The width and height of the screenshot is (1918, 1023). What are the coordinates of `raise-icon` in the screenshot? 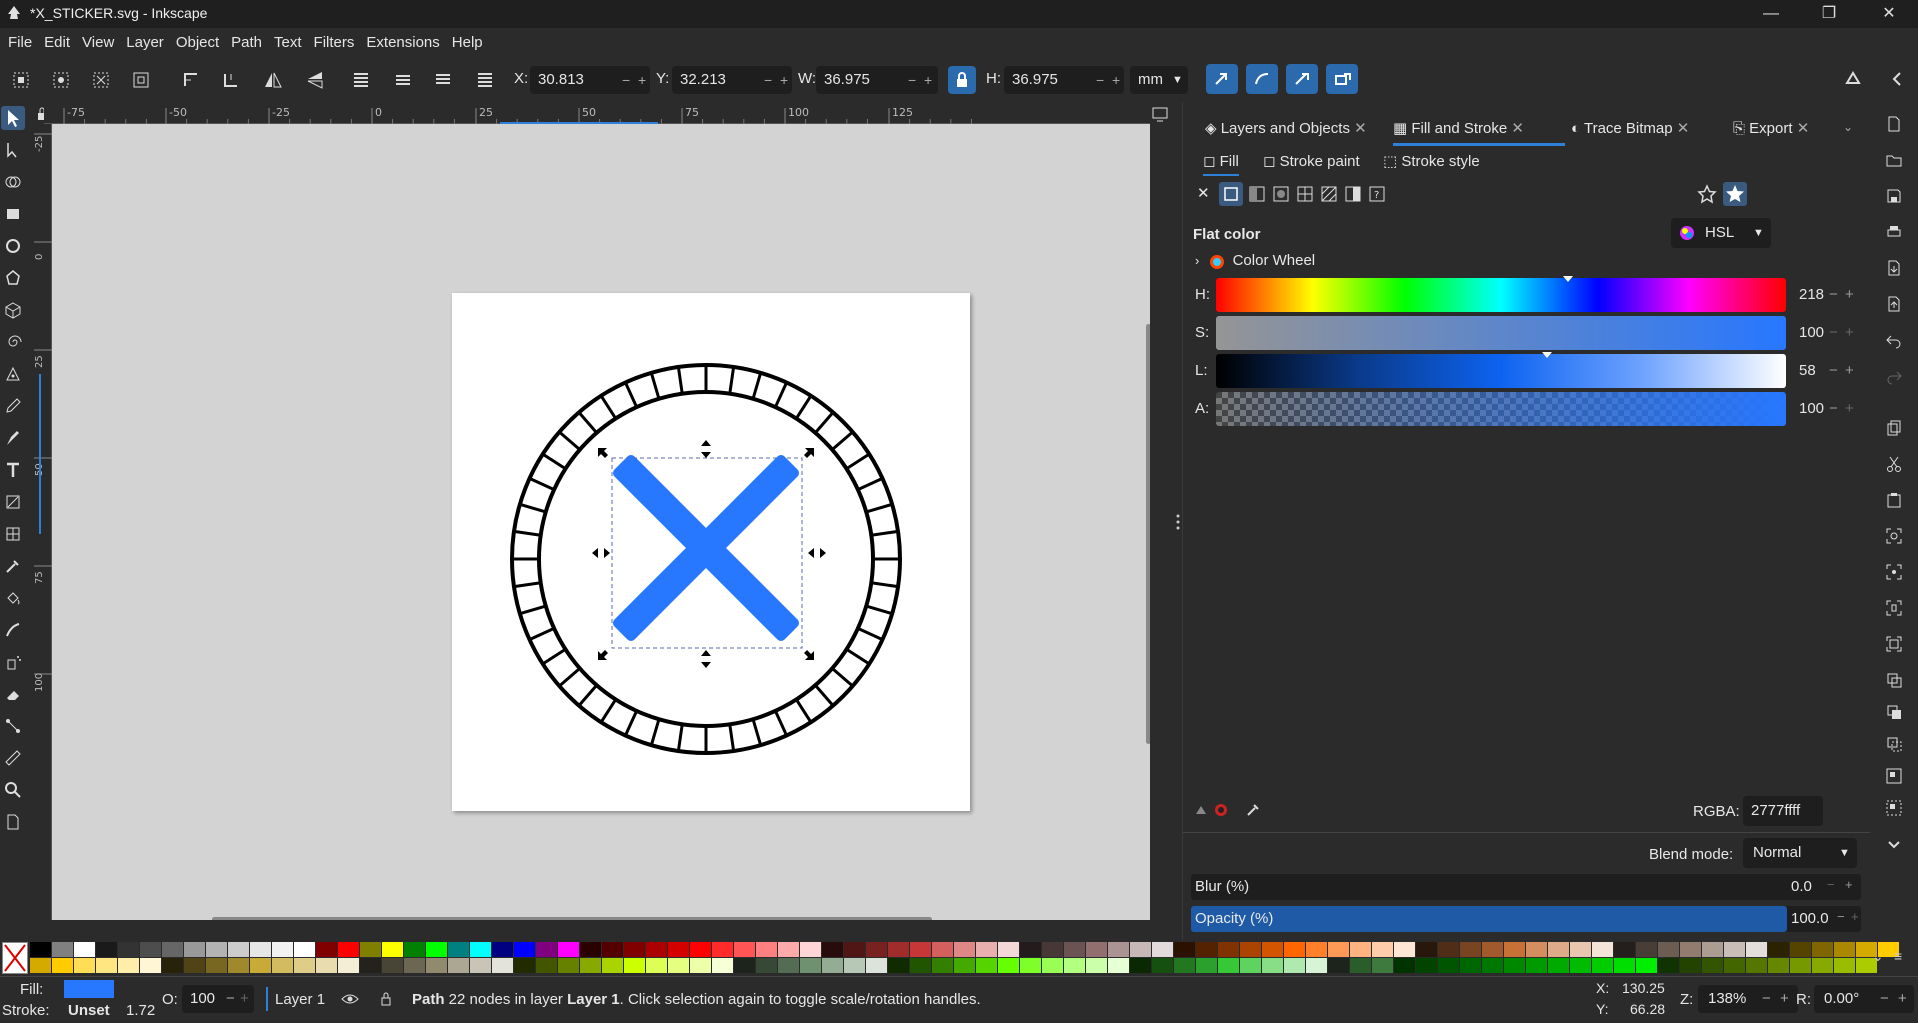 It's located at (403, 80).